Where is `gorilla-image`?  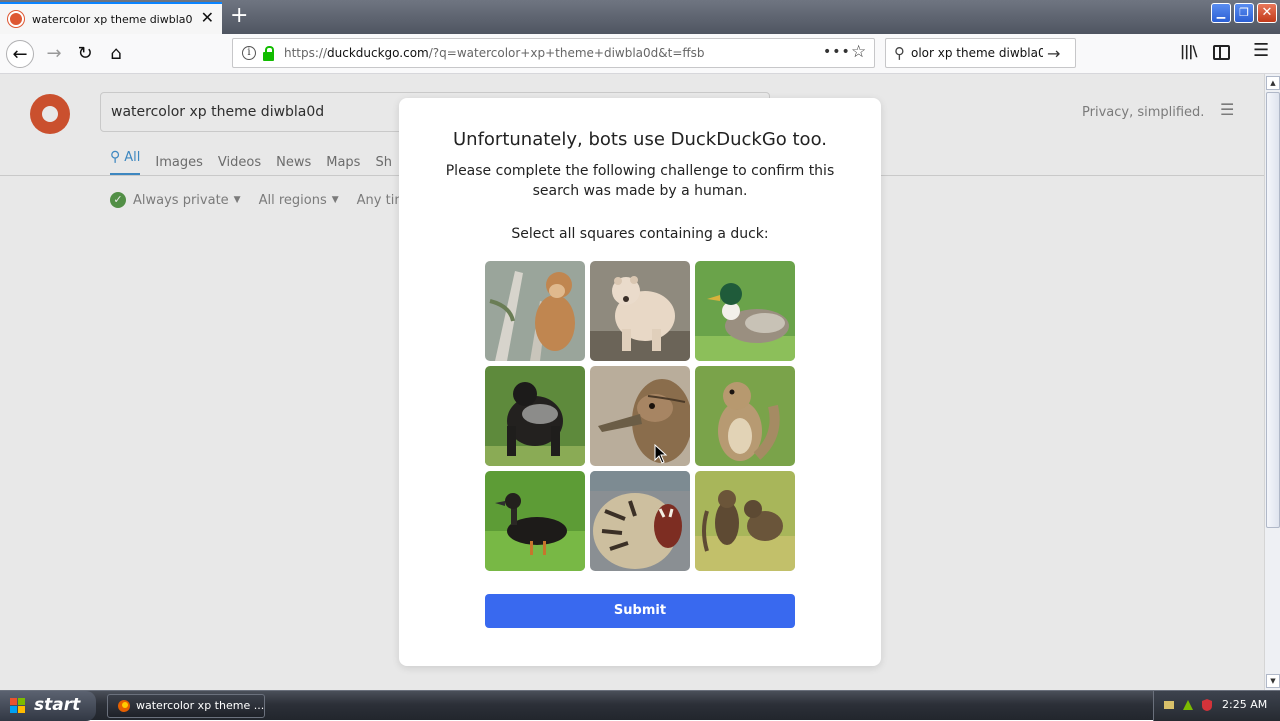 gorilla-image is located at coordinates (535, 416).